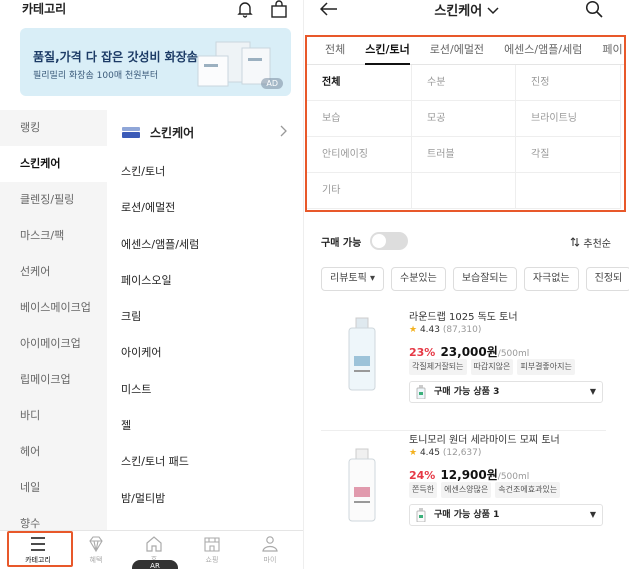  Describe the element at coordinates (543, 50) in the screenshot. I see `subcategory-tab: 에센스/앰플/세럼` at that location.